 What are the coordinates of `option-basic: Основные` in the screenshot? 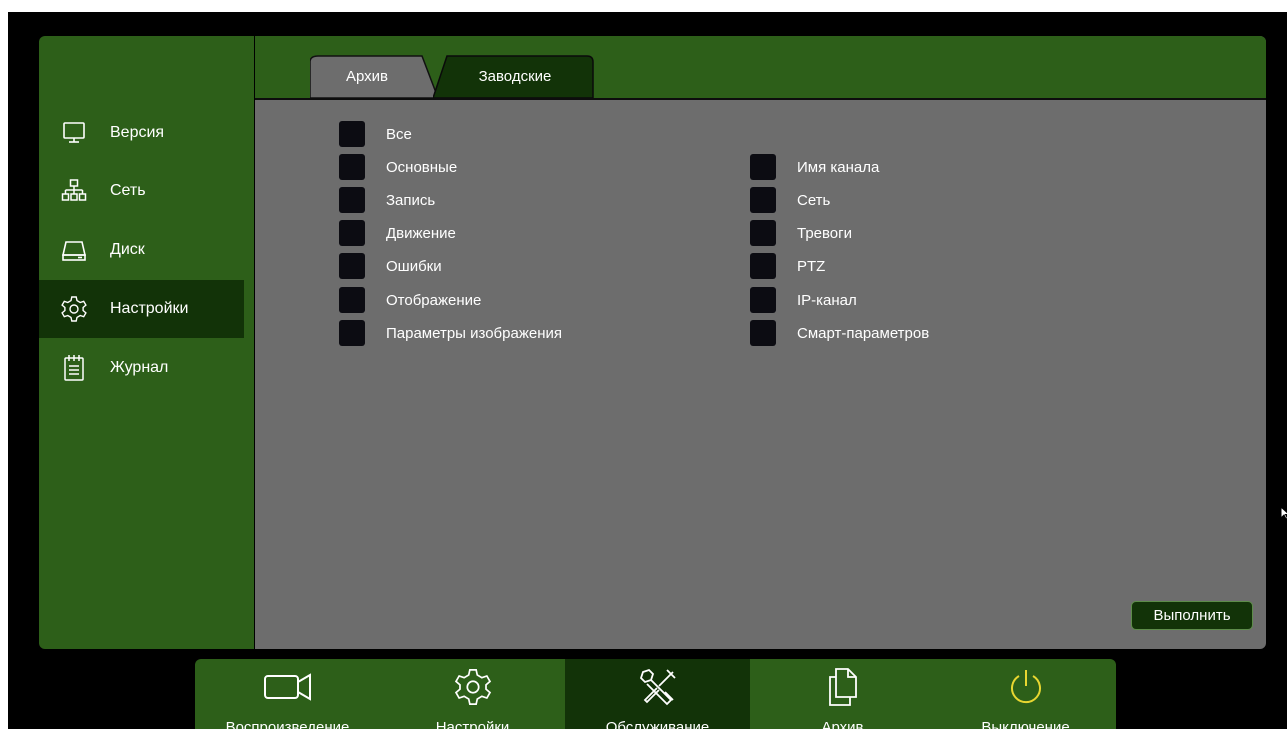 It's located at (398, 167).